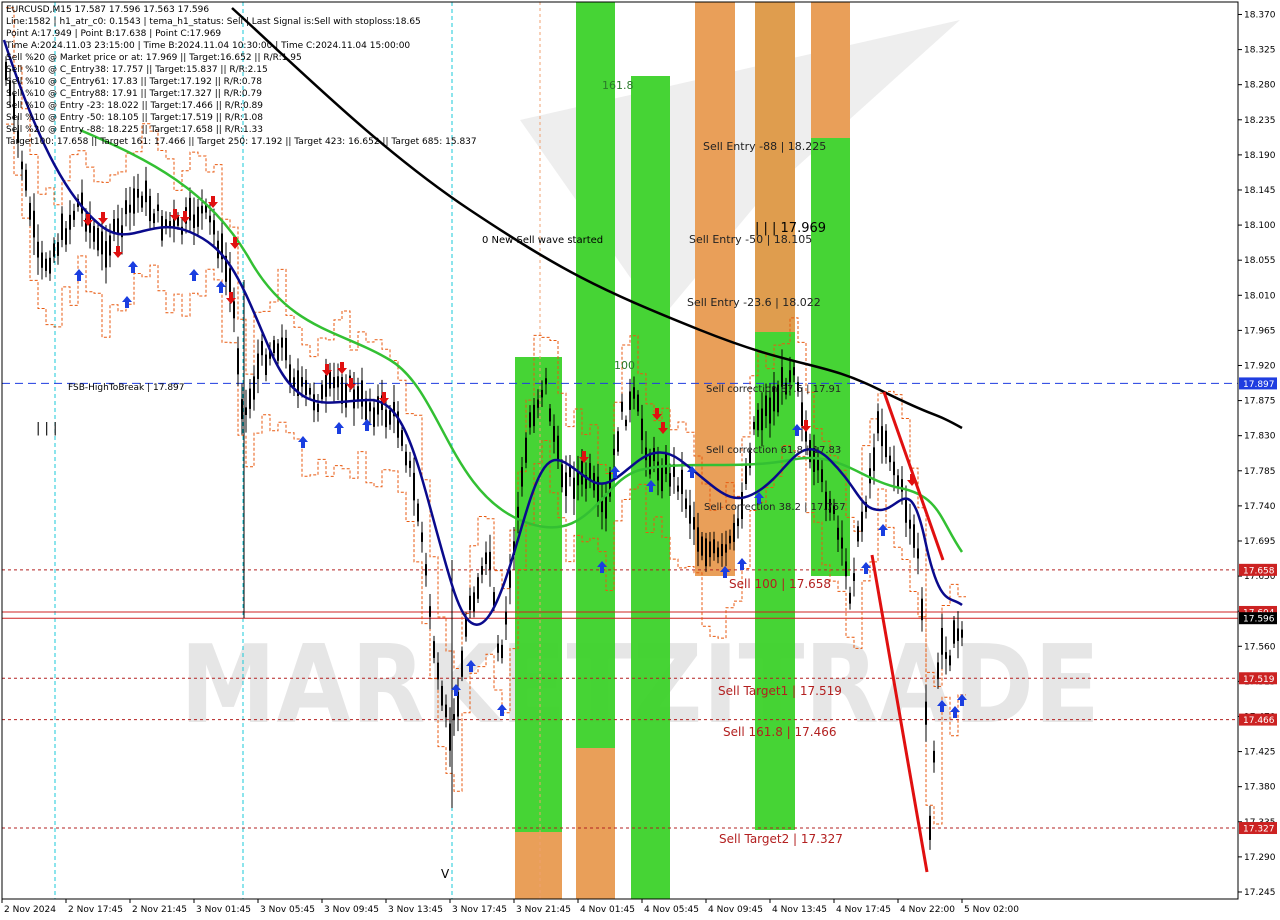  Describe the element at coordinates (1260, 542) in the screenshot. I see `y-tick-label: 17.695` at that location.